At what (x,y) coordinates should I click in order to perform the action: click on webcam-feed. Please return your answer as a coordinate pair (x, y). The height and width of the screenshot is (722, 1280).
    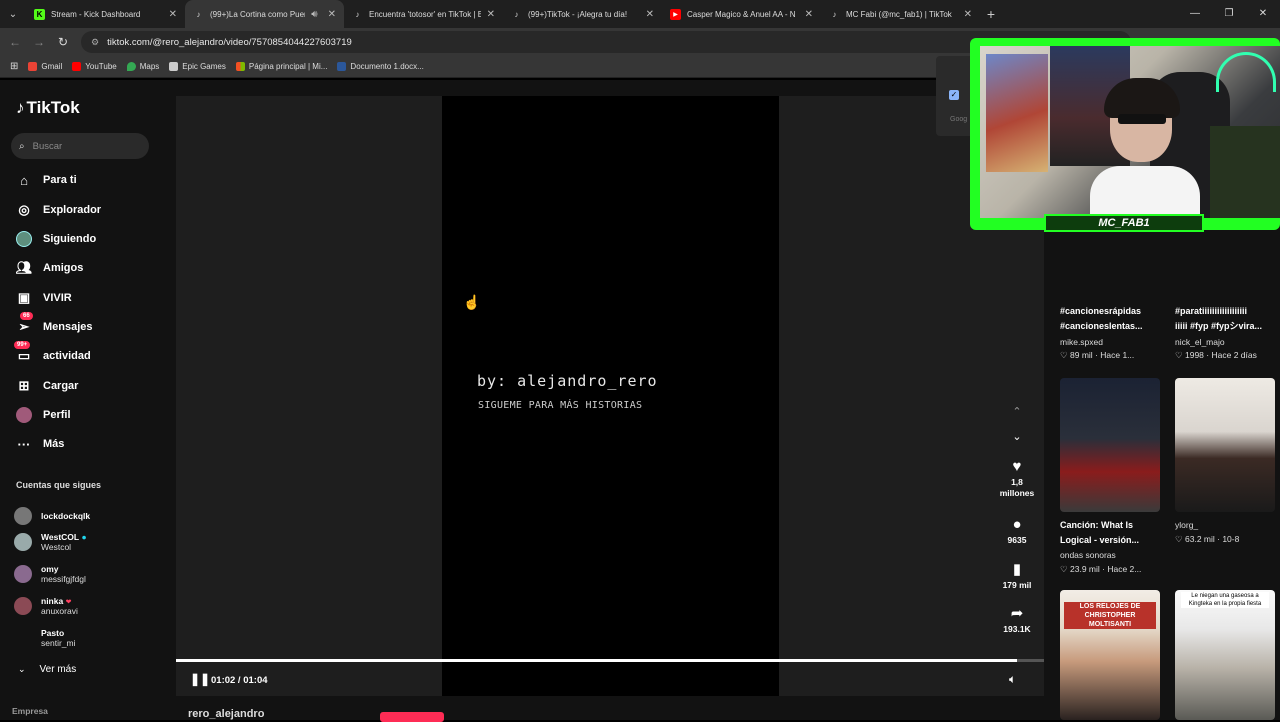
    Looking at the image, I should click on (1130, 132).